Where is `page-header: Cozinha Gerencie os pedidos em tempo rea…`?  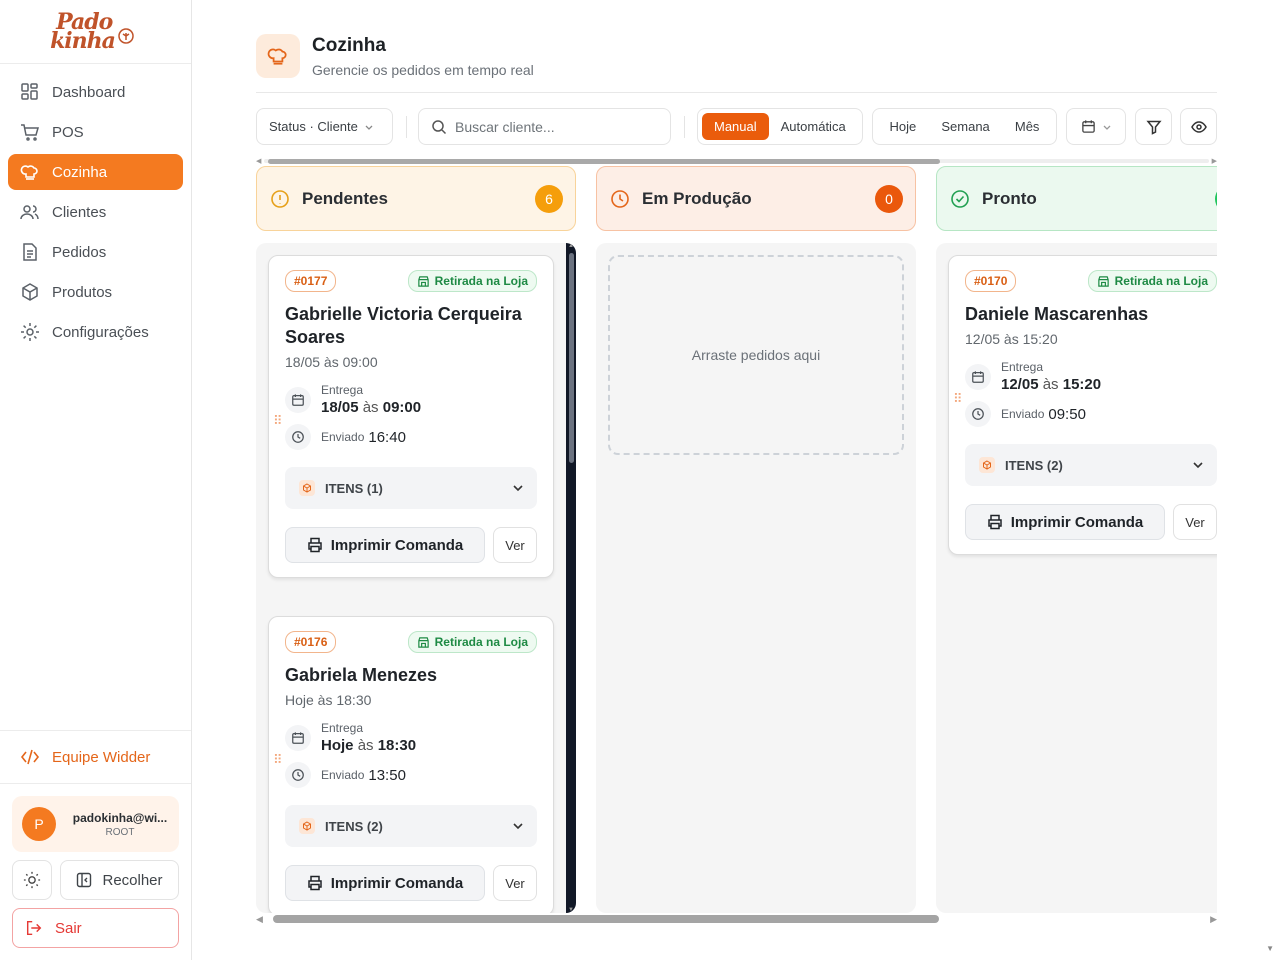 page-header: Cozinha Gerencie os pedidos em tempo rea… is located at coordinates (395, 56).